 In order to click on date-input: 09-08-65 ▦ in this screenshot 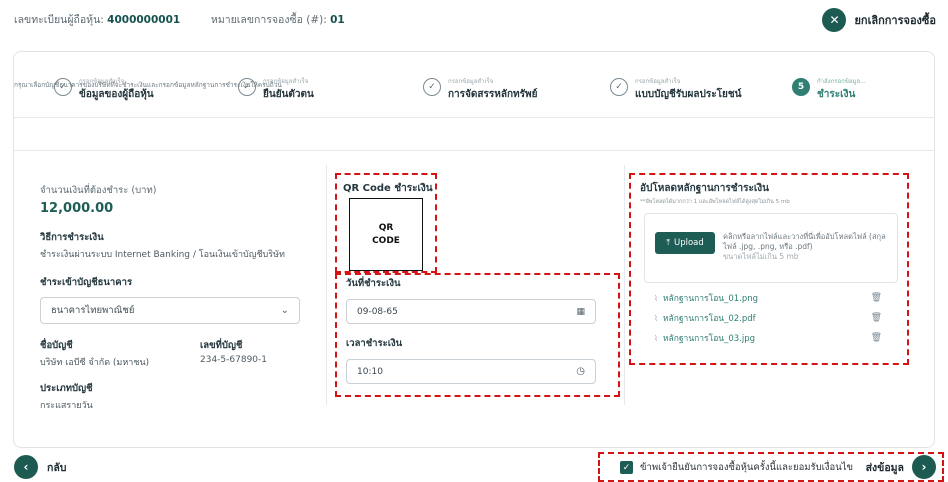, I will do `click(471, 311)`.